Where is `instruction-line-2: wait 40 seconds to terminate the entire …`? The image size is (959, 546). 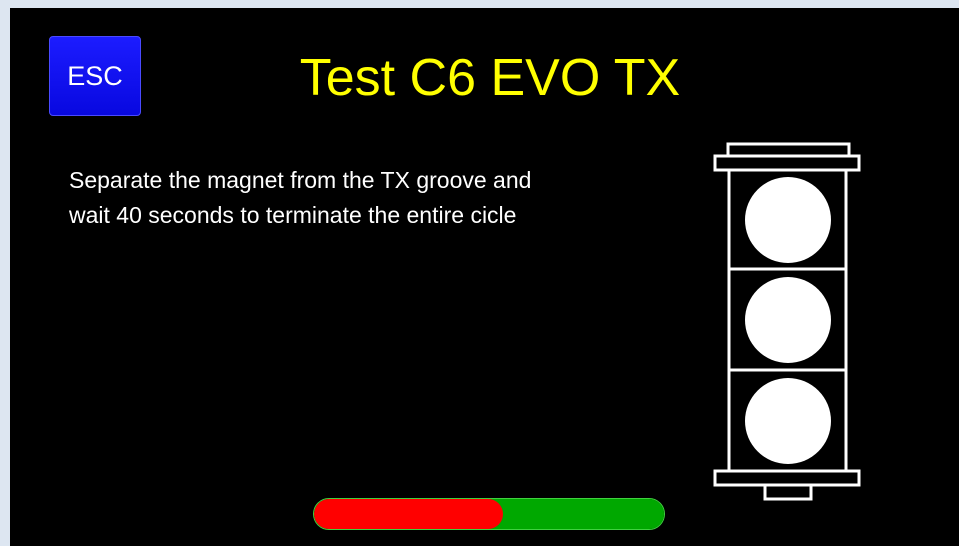 instruction-line-2: wait 40 seconds to terminate the entire … is located at coordinates (293, 215).